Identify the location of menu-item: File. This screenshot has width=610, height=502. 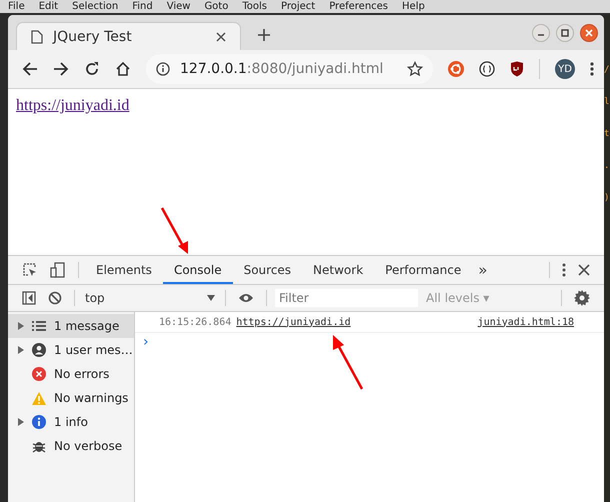
(16, 6).